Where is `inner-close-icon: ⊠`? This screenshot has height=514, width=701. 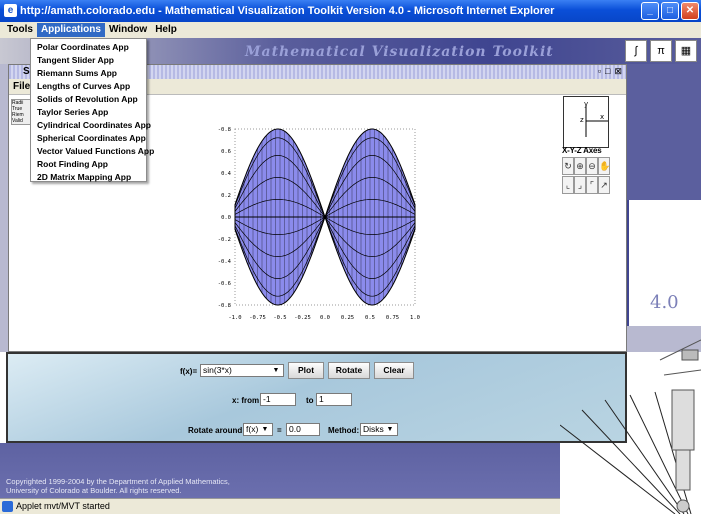
inner-close-icon: ⊠ is located at coordinates (618, 71).